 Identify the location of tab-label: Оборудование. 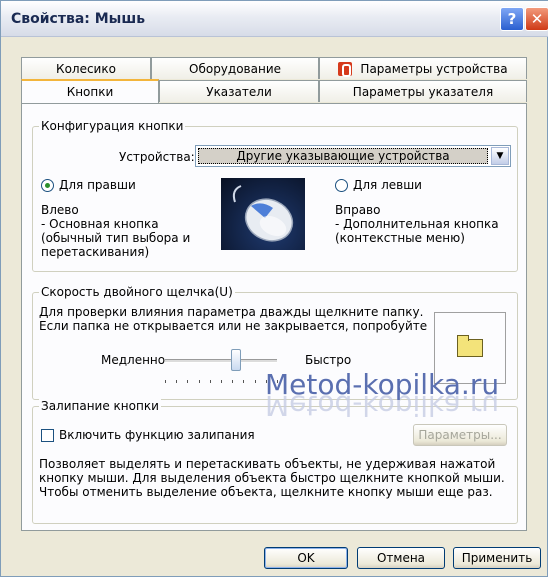
(235, 68).